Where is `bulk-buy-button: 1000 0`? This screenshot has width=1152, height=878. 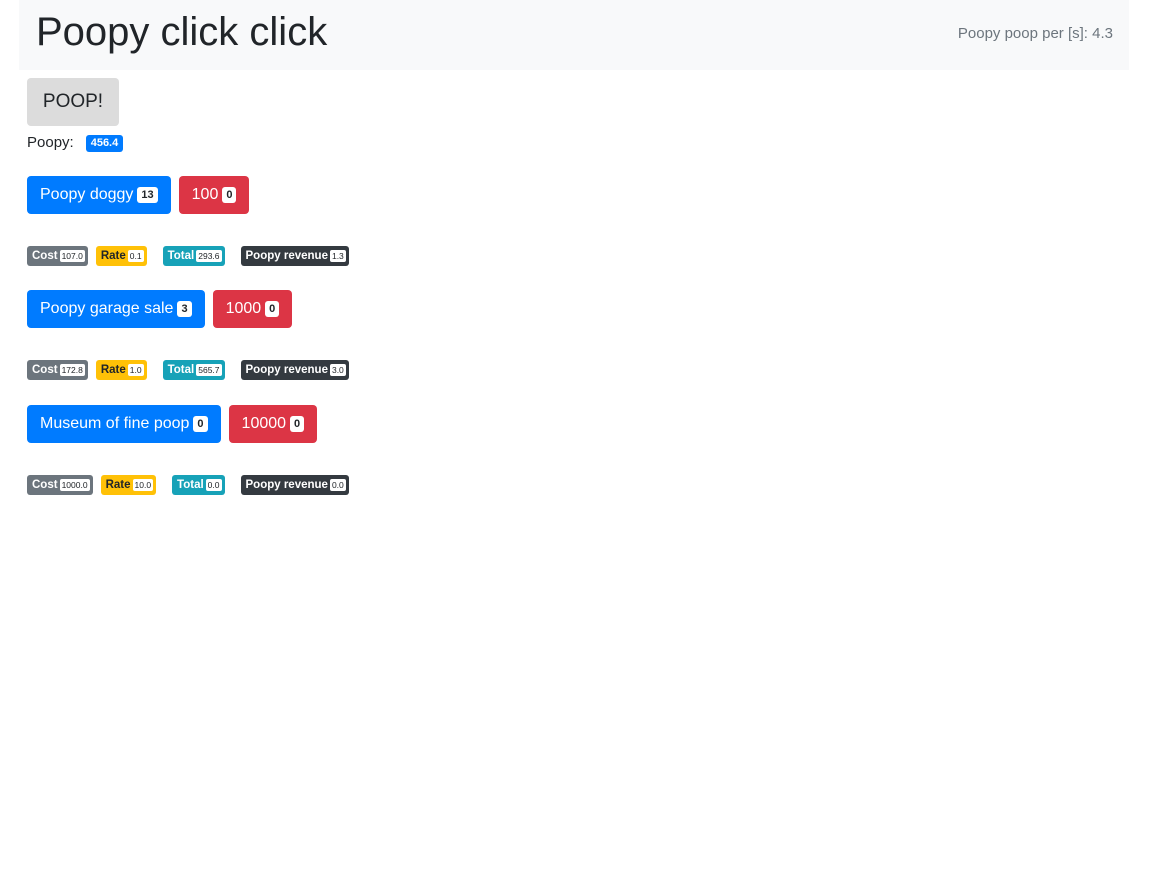
bulk-buy-button: 1000 0 is located at coordinates (252, 309).